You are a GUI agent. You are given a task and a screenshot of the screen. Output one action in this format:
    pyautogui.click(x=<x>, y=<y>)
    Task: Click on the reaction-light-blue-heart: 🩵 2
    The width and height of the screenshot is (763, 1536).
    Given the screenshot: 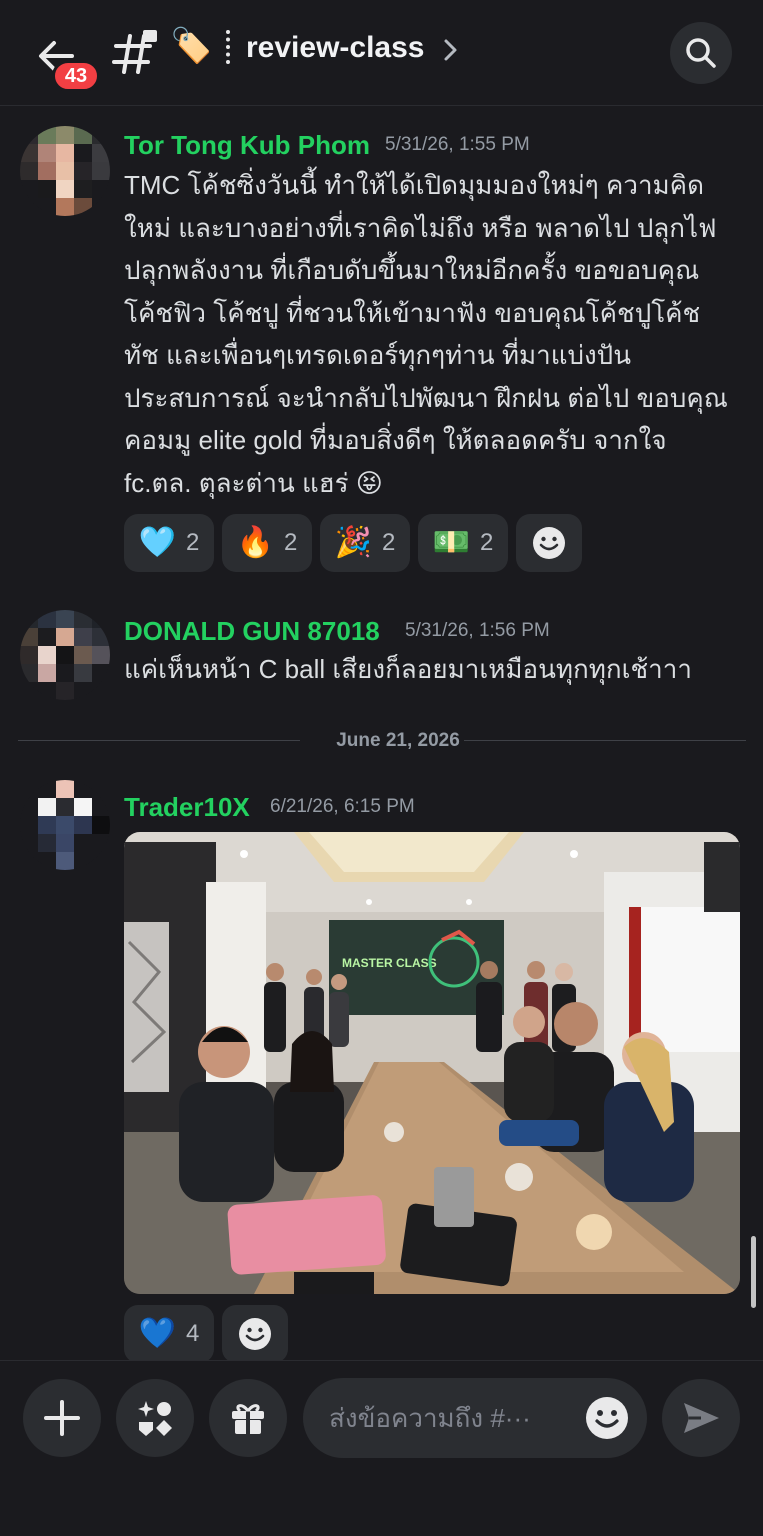 What is the action you would take?
    pyautogui.click(x=169, y=543)
    